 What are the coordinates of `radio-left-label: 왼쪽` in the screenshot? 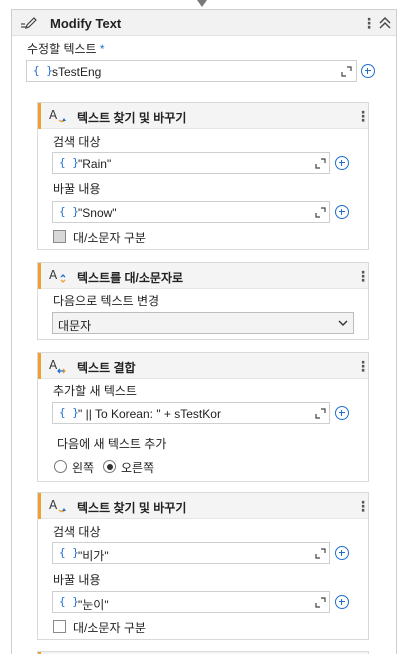 It's located at (83, 468).